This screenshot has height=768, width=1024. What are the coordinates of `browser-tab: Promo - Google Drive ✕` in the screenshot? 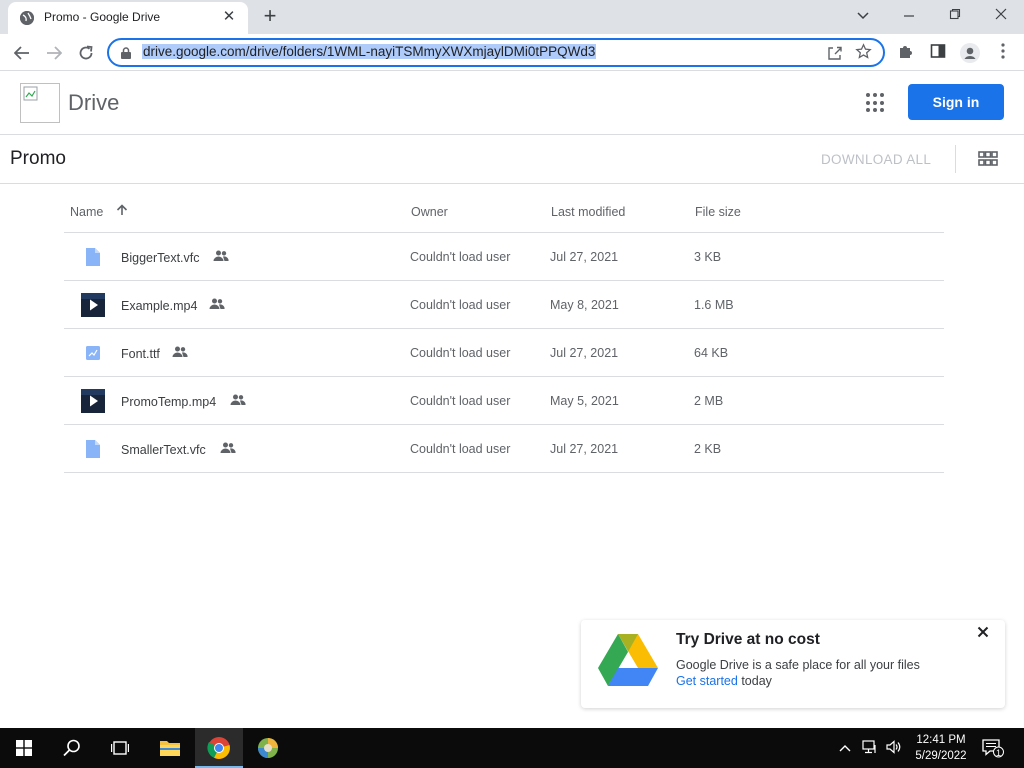 It's located at (128, 18).